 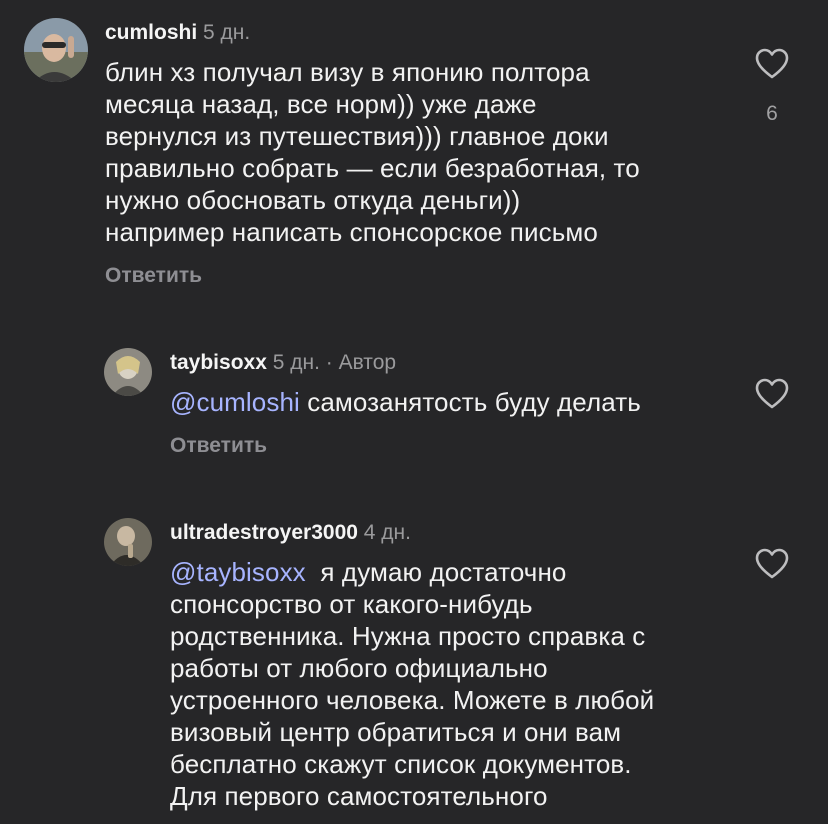 What do you see at coordinates (238, 572) in the screenshot?
I see `mention-link: @taybisoxx` at bounding box center [238, 572].